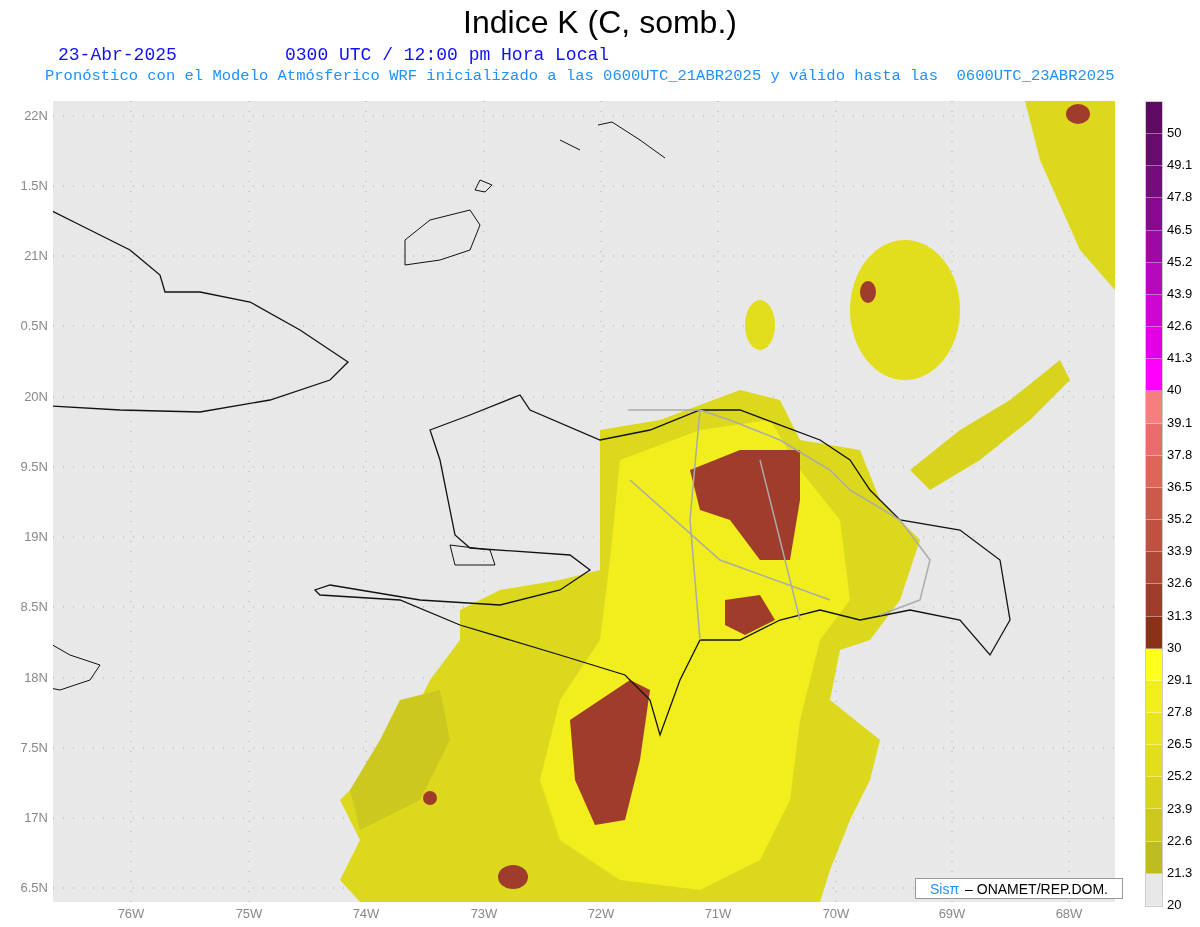 This screenshot has width=1200, height=927. Describe the element at coordinates (35, 256) in the screenshot. I see `latitude-label: 21N` at that location.